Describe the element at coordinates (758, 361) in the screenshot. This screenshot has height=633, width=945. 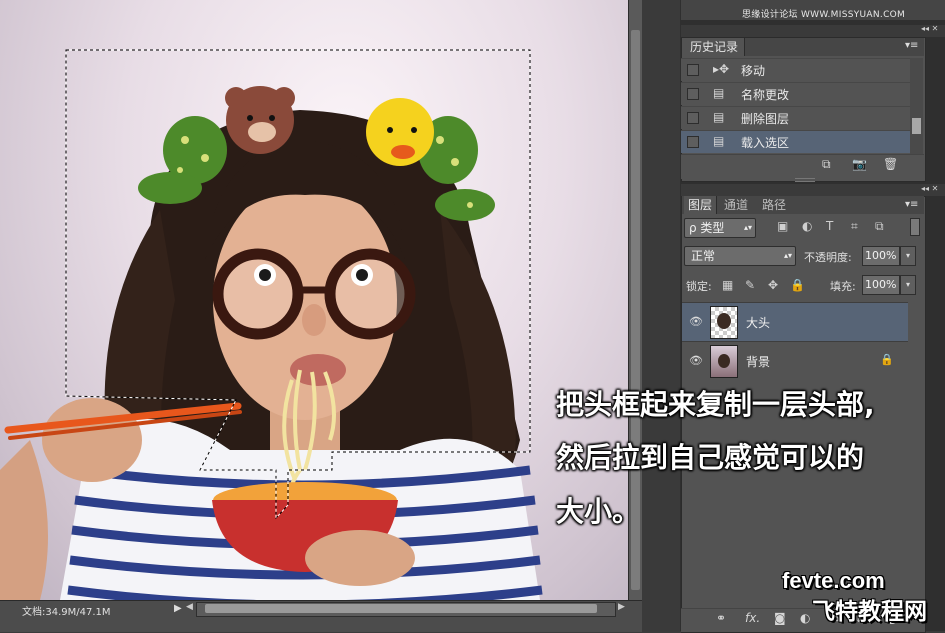
I see `layer-name: 背景` at that location.